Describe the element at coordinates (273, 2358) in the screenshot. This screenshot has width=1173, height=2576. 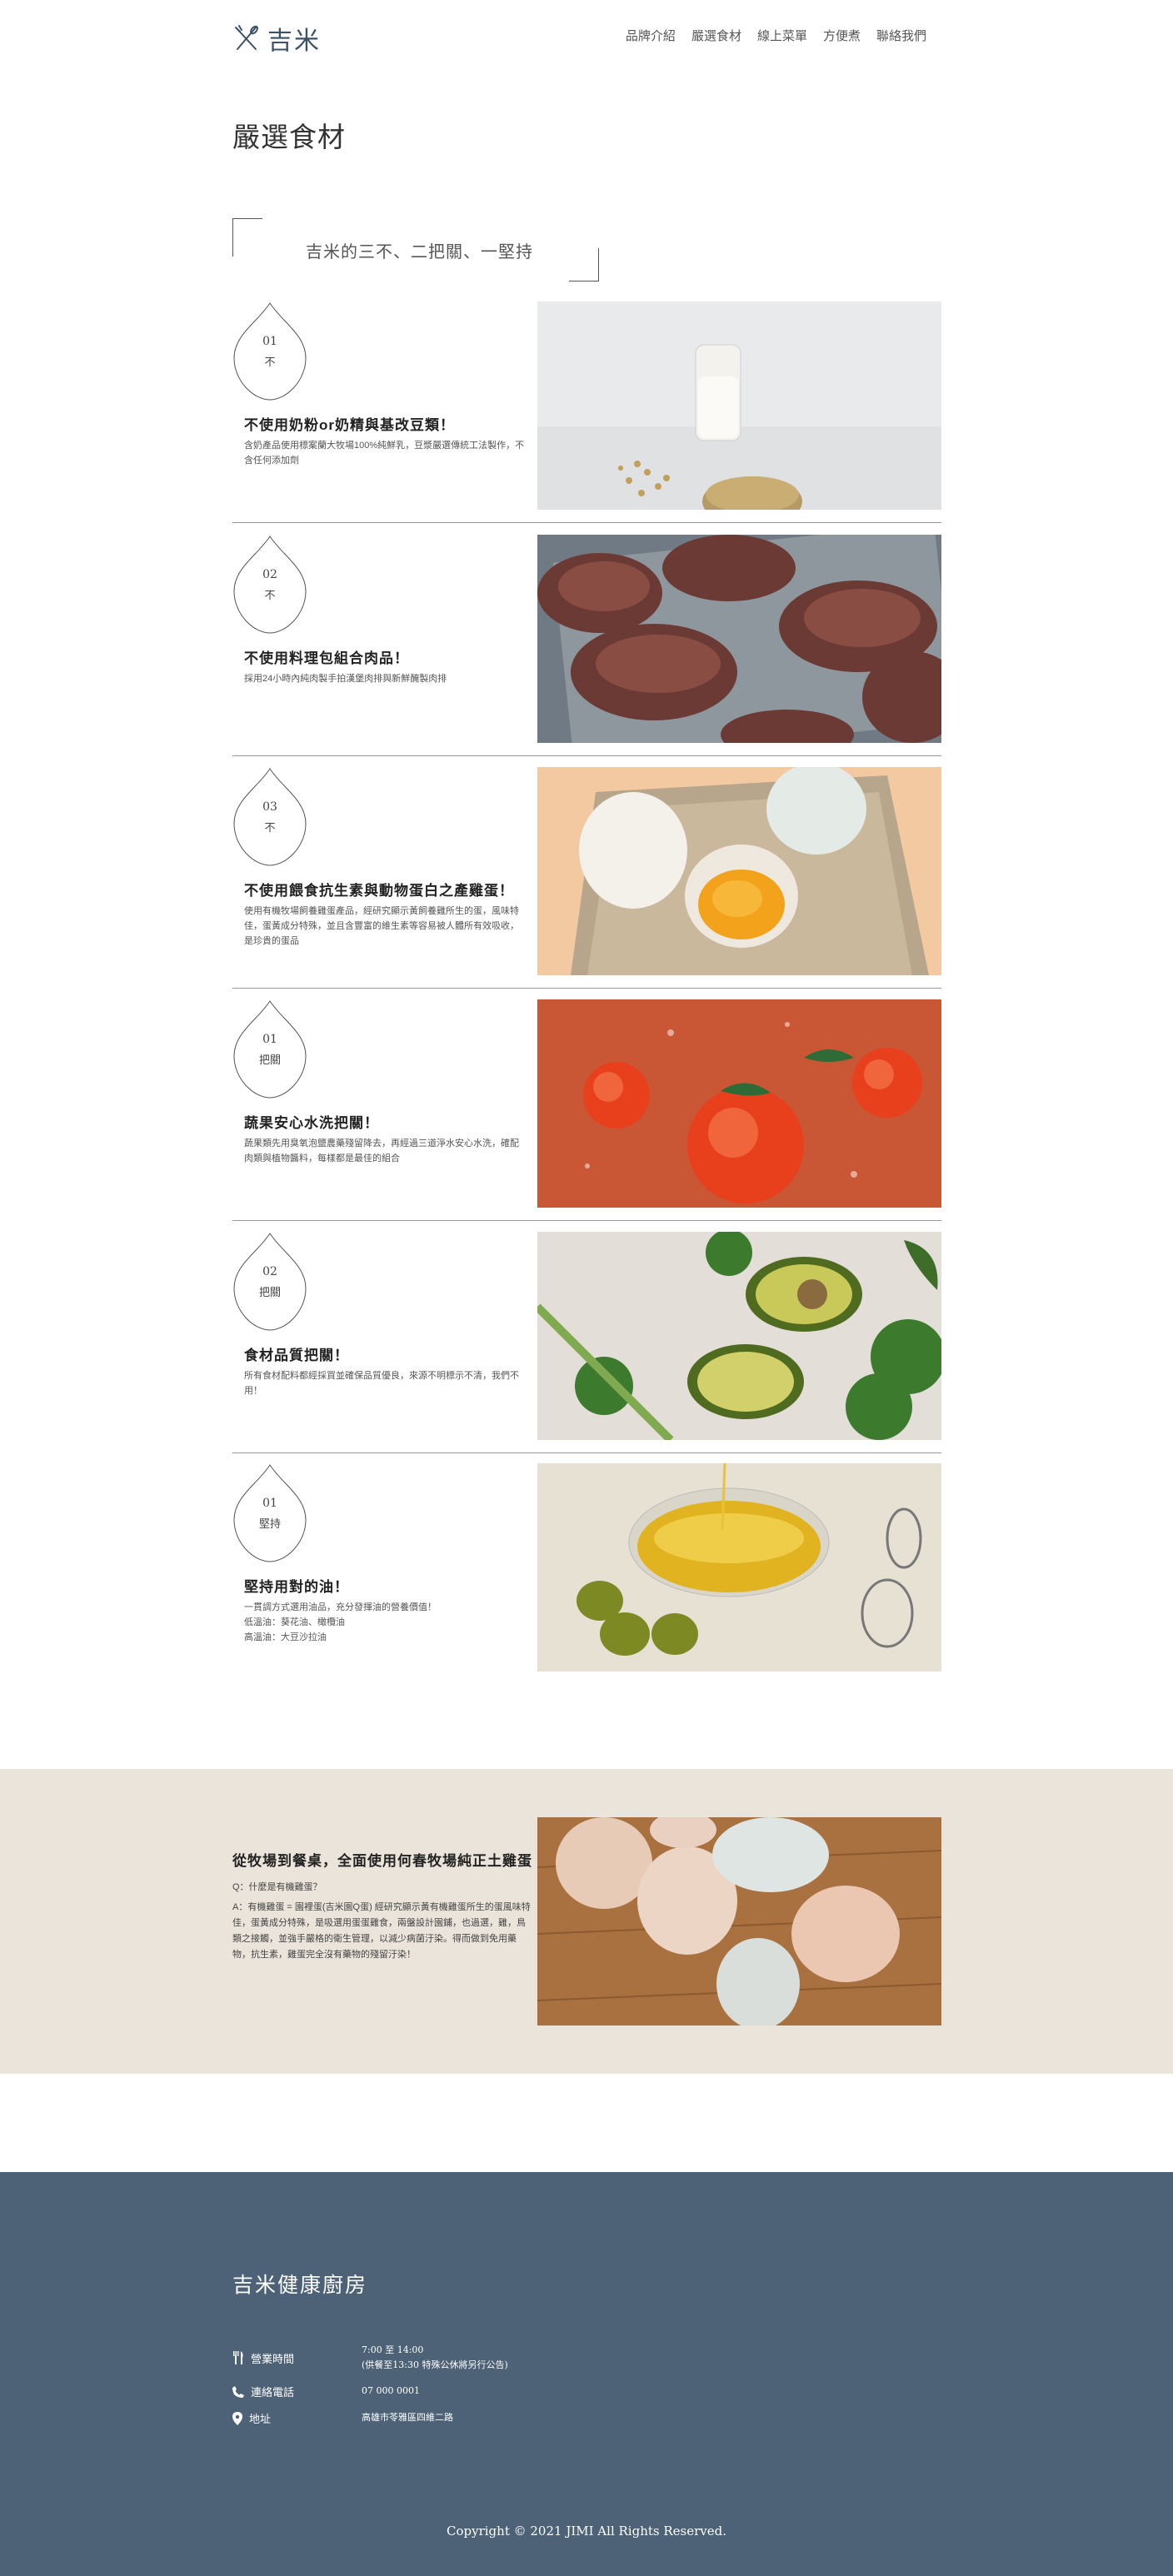
I see `hours-label: 營業時間` at that location.